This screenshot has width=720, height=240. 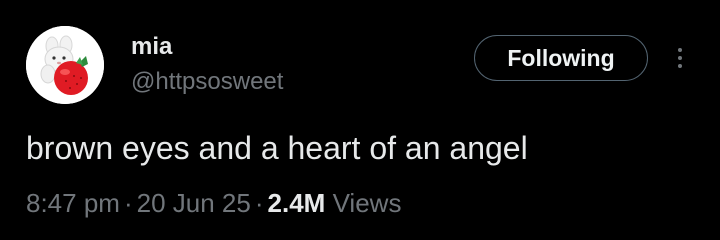 I want to click on views-label: Views, so click(x=367, y=203).